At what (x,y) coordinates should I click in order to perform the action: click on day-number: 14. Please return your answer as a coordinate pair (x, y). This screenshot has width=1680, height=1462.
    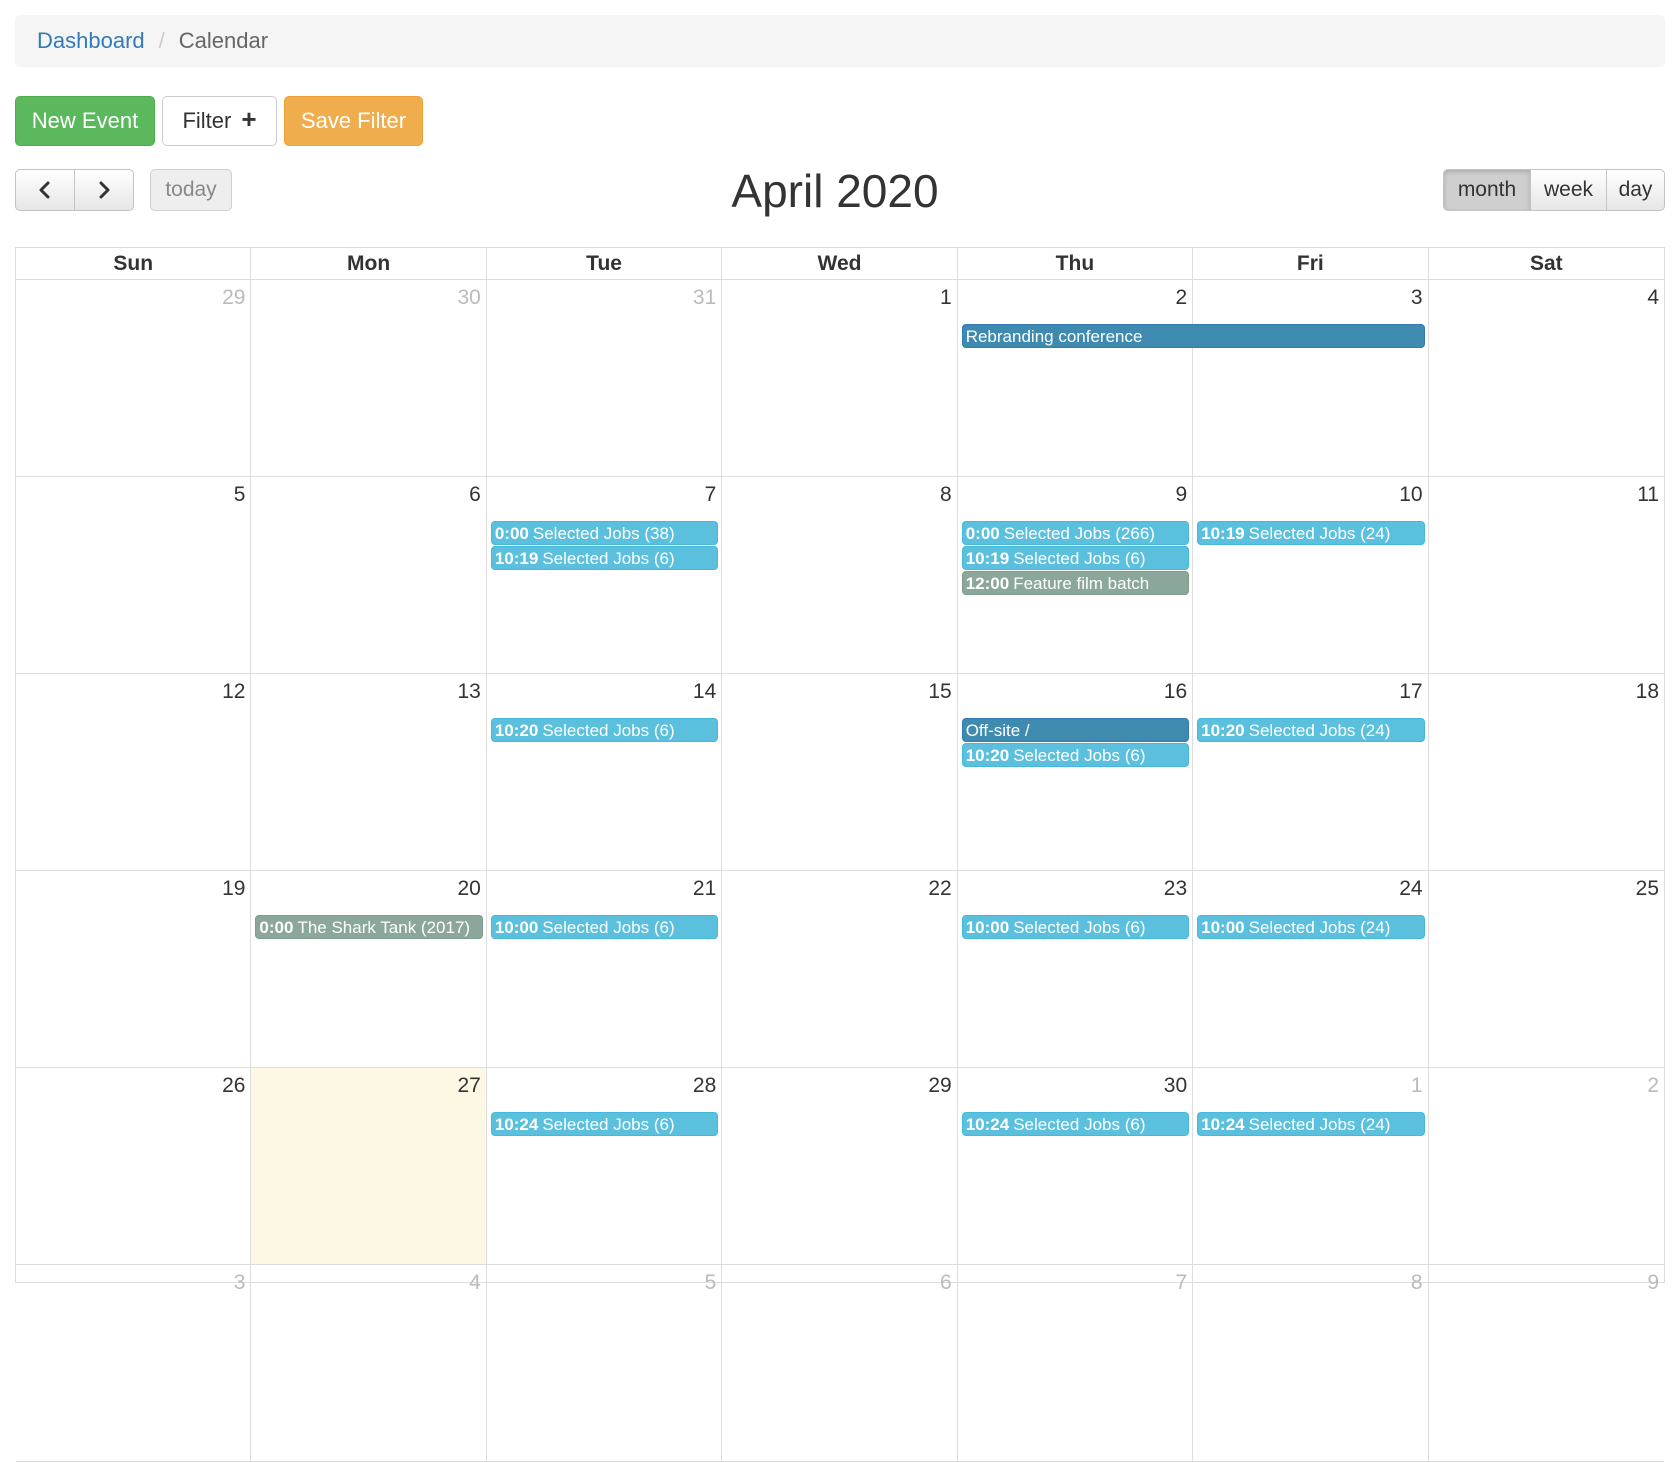
    Looking at the image, I should click on (704, 692).